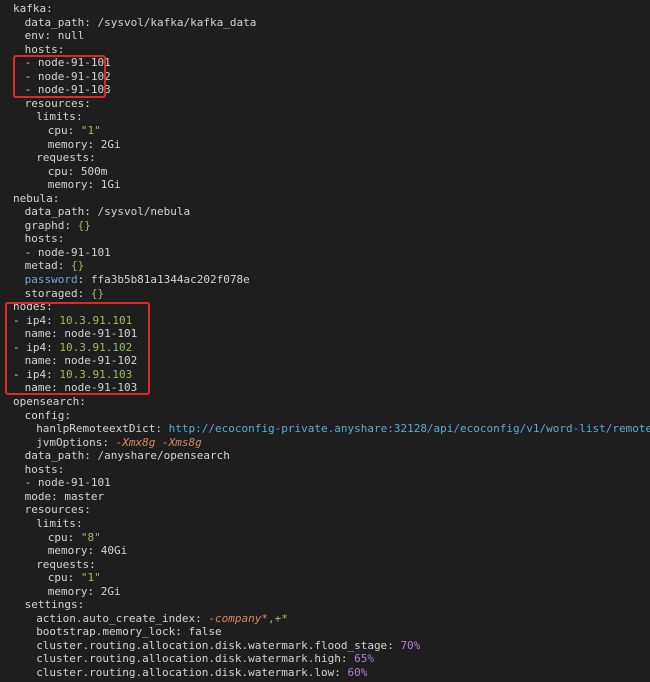 This screenshot has height=682, width=650. What do you see at coordinates (106, 632) in the screenshot?
I see `code-token: bootstrap.memory_lock` at bounding box center [106, 632].